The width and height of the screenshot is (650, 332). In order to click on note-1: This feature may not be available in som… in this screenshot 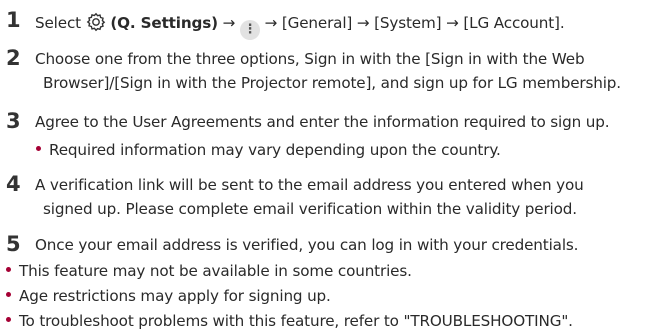, I will do `click(209, 271)`.